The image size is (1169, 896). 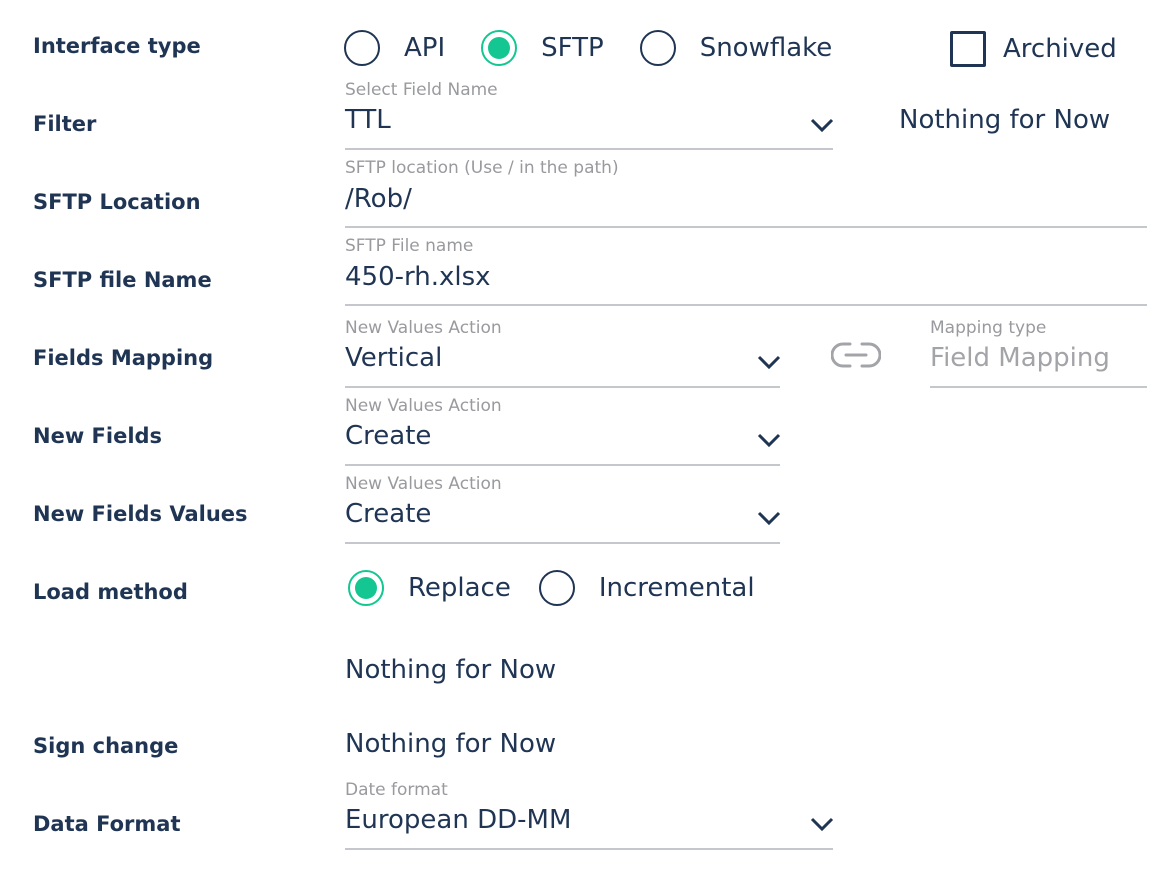 What do you see at coordinates (458, 820) in the screenshot?
I see `date-format-select-value: European DD-MM` at bounding box center [458, 820].